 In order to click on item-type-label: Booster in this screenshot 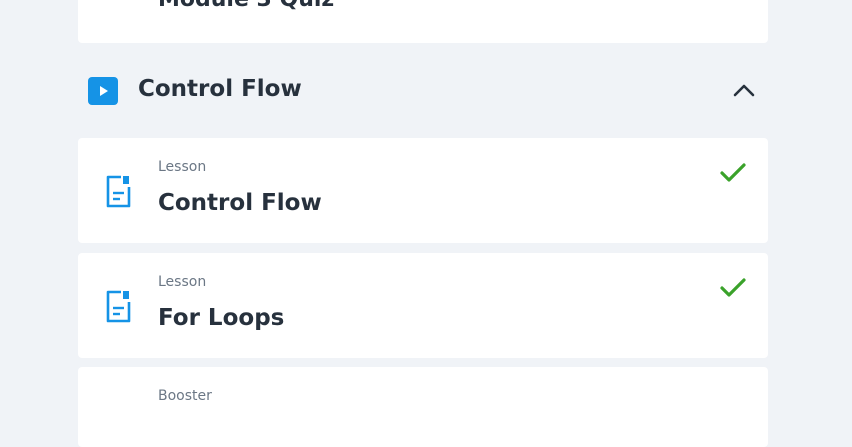, I will do `click(185, 396)`.